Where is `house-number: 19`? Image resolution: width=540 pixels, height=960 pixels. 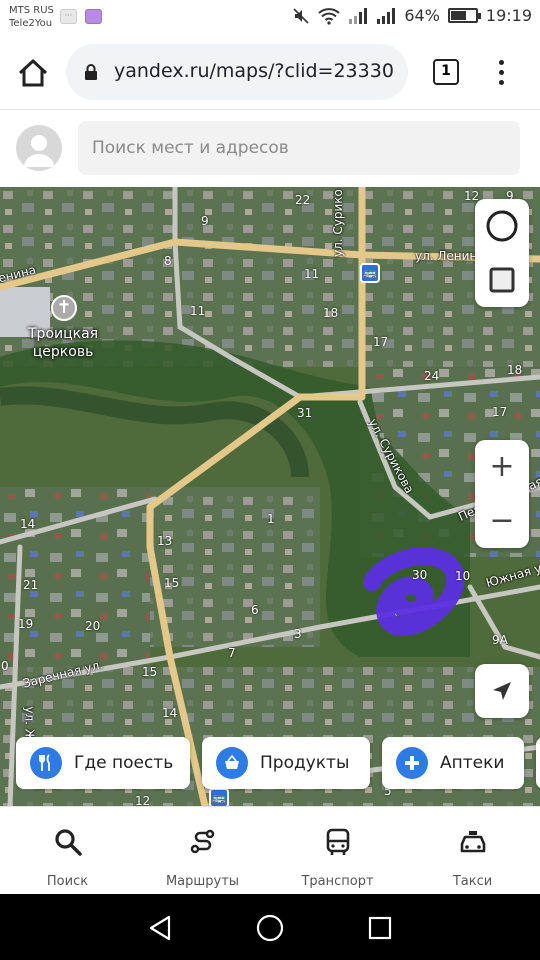 house-number: 19 is located at coordinates (26, 624).